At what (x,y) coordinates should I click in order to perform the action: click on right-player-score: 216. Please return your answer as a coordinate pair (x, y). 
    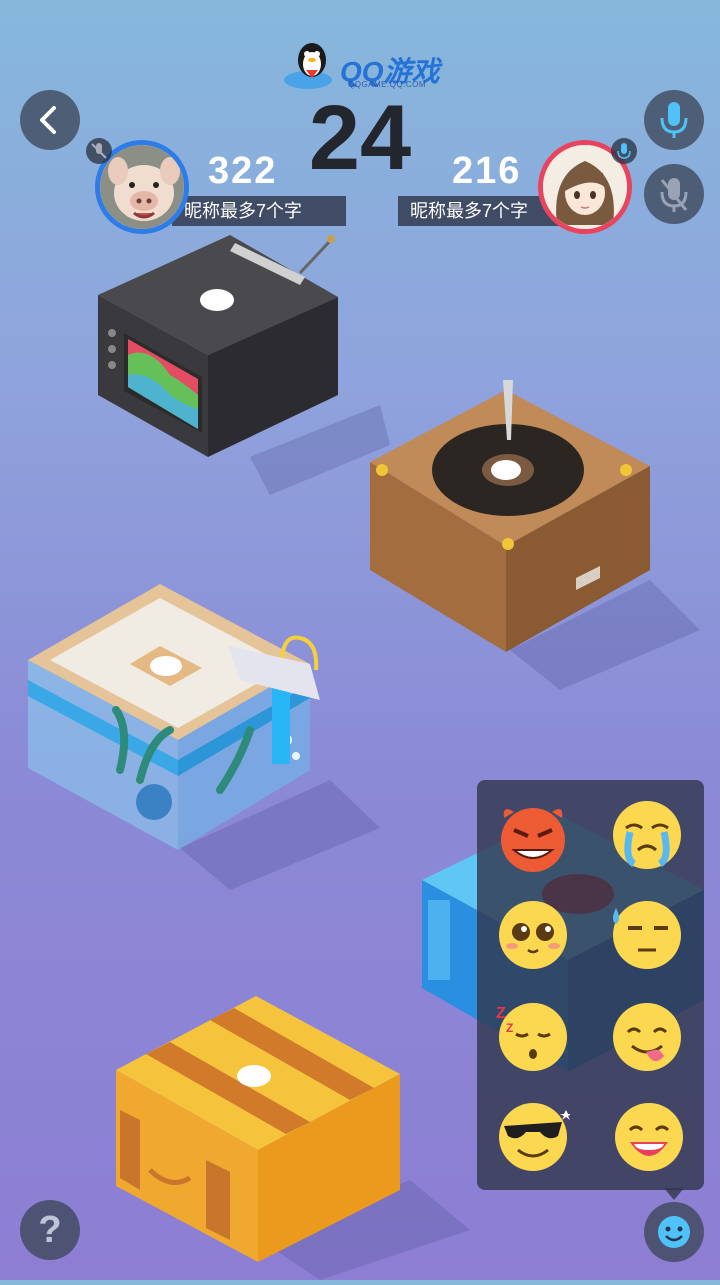
    Looking at the image, I should click on (487, 171).